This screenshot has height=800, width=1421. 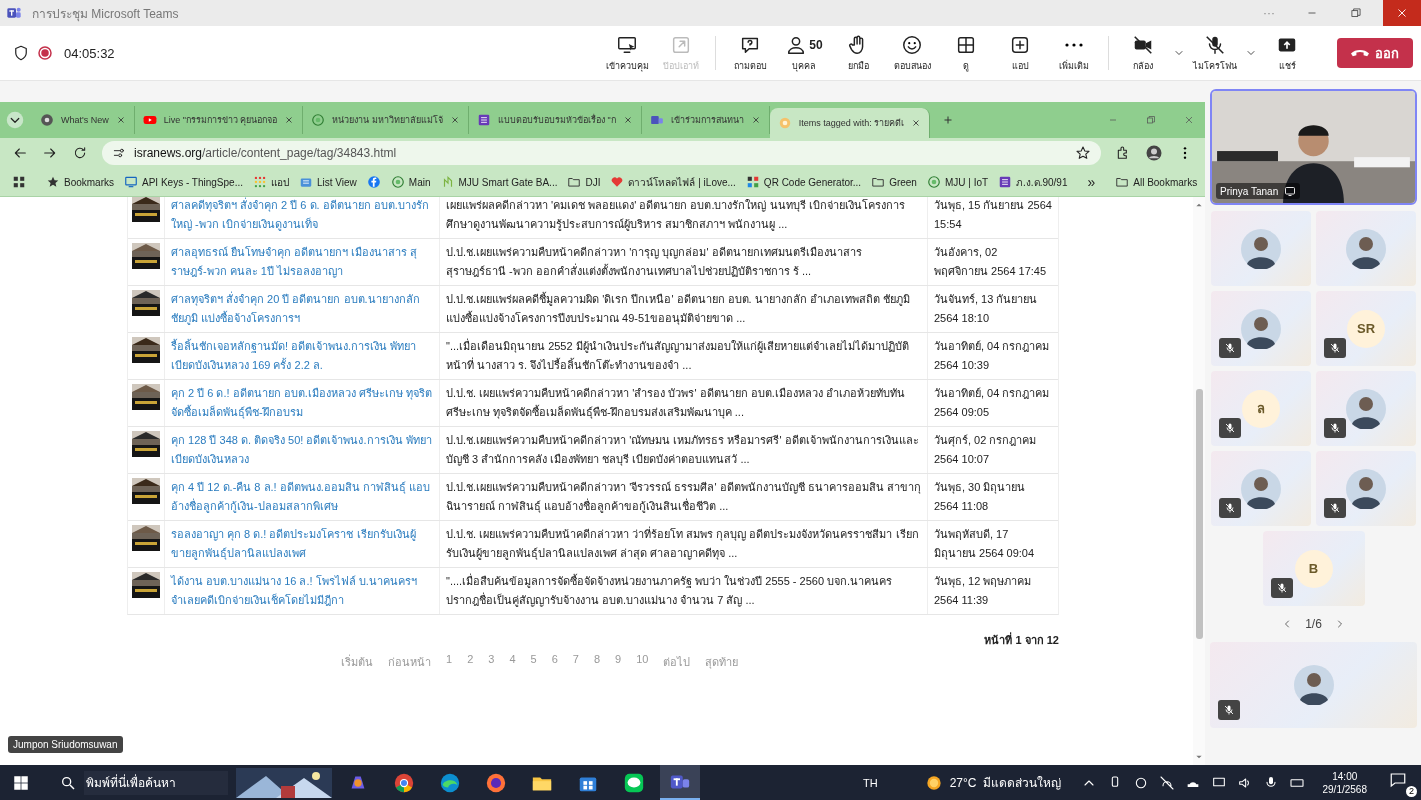 What do you see at coordinates (1215, 53) in the screenshot?
I see `toolbar-button: ไมโครโฟน` at bounding box center [1215, 53].